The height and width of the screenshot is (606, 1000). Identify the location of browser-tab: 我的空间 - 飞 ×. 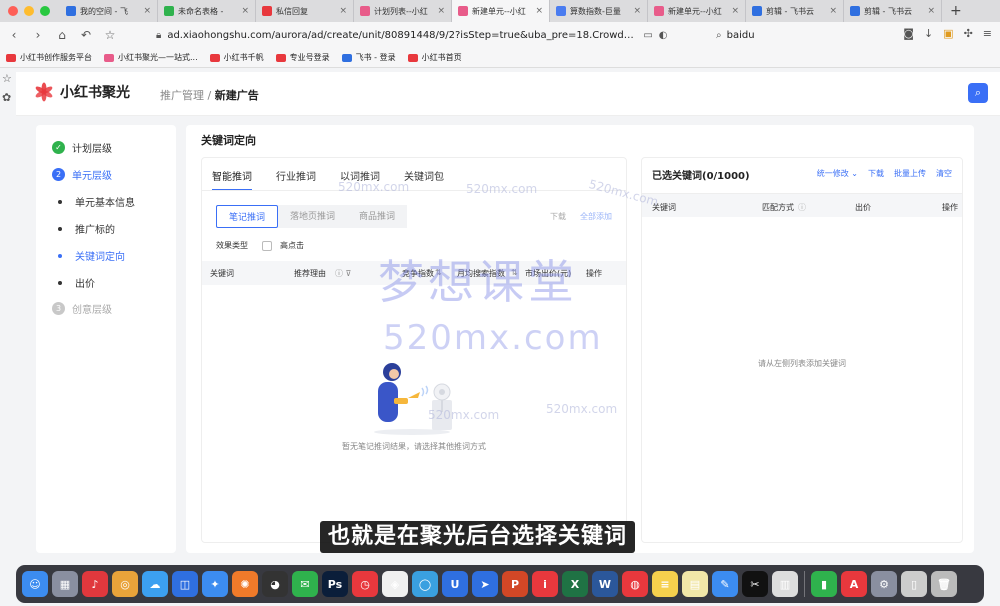
(109, 11).